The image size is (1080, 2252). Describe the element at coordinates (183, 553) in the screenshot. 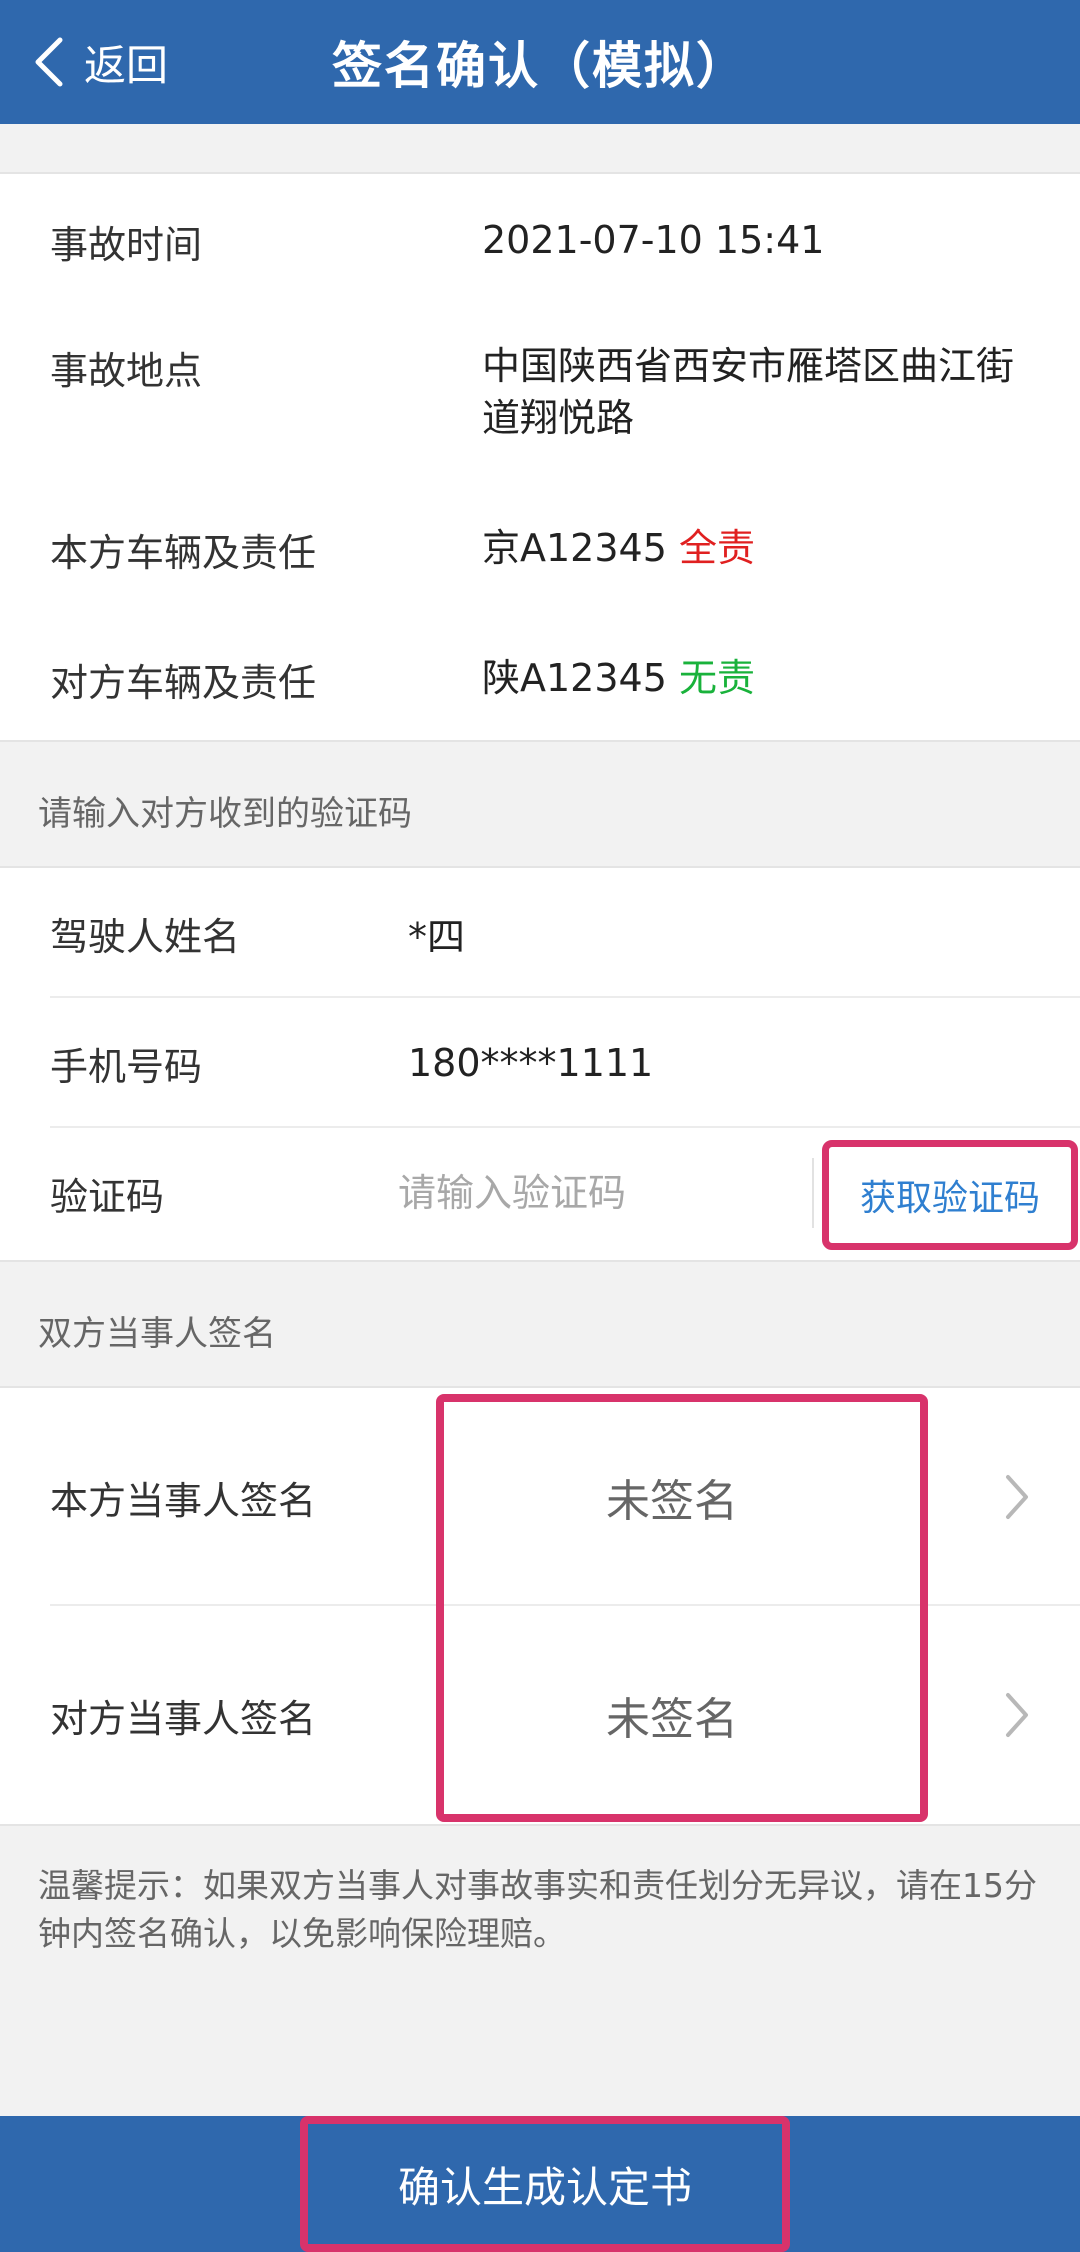

I see `info-label: 本方车辆及责任` at that location.